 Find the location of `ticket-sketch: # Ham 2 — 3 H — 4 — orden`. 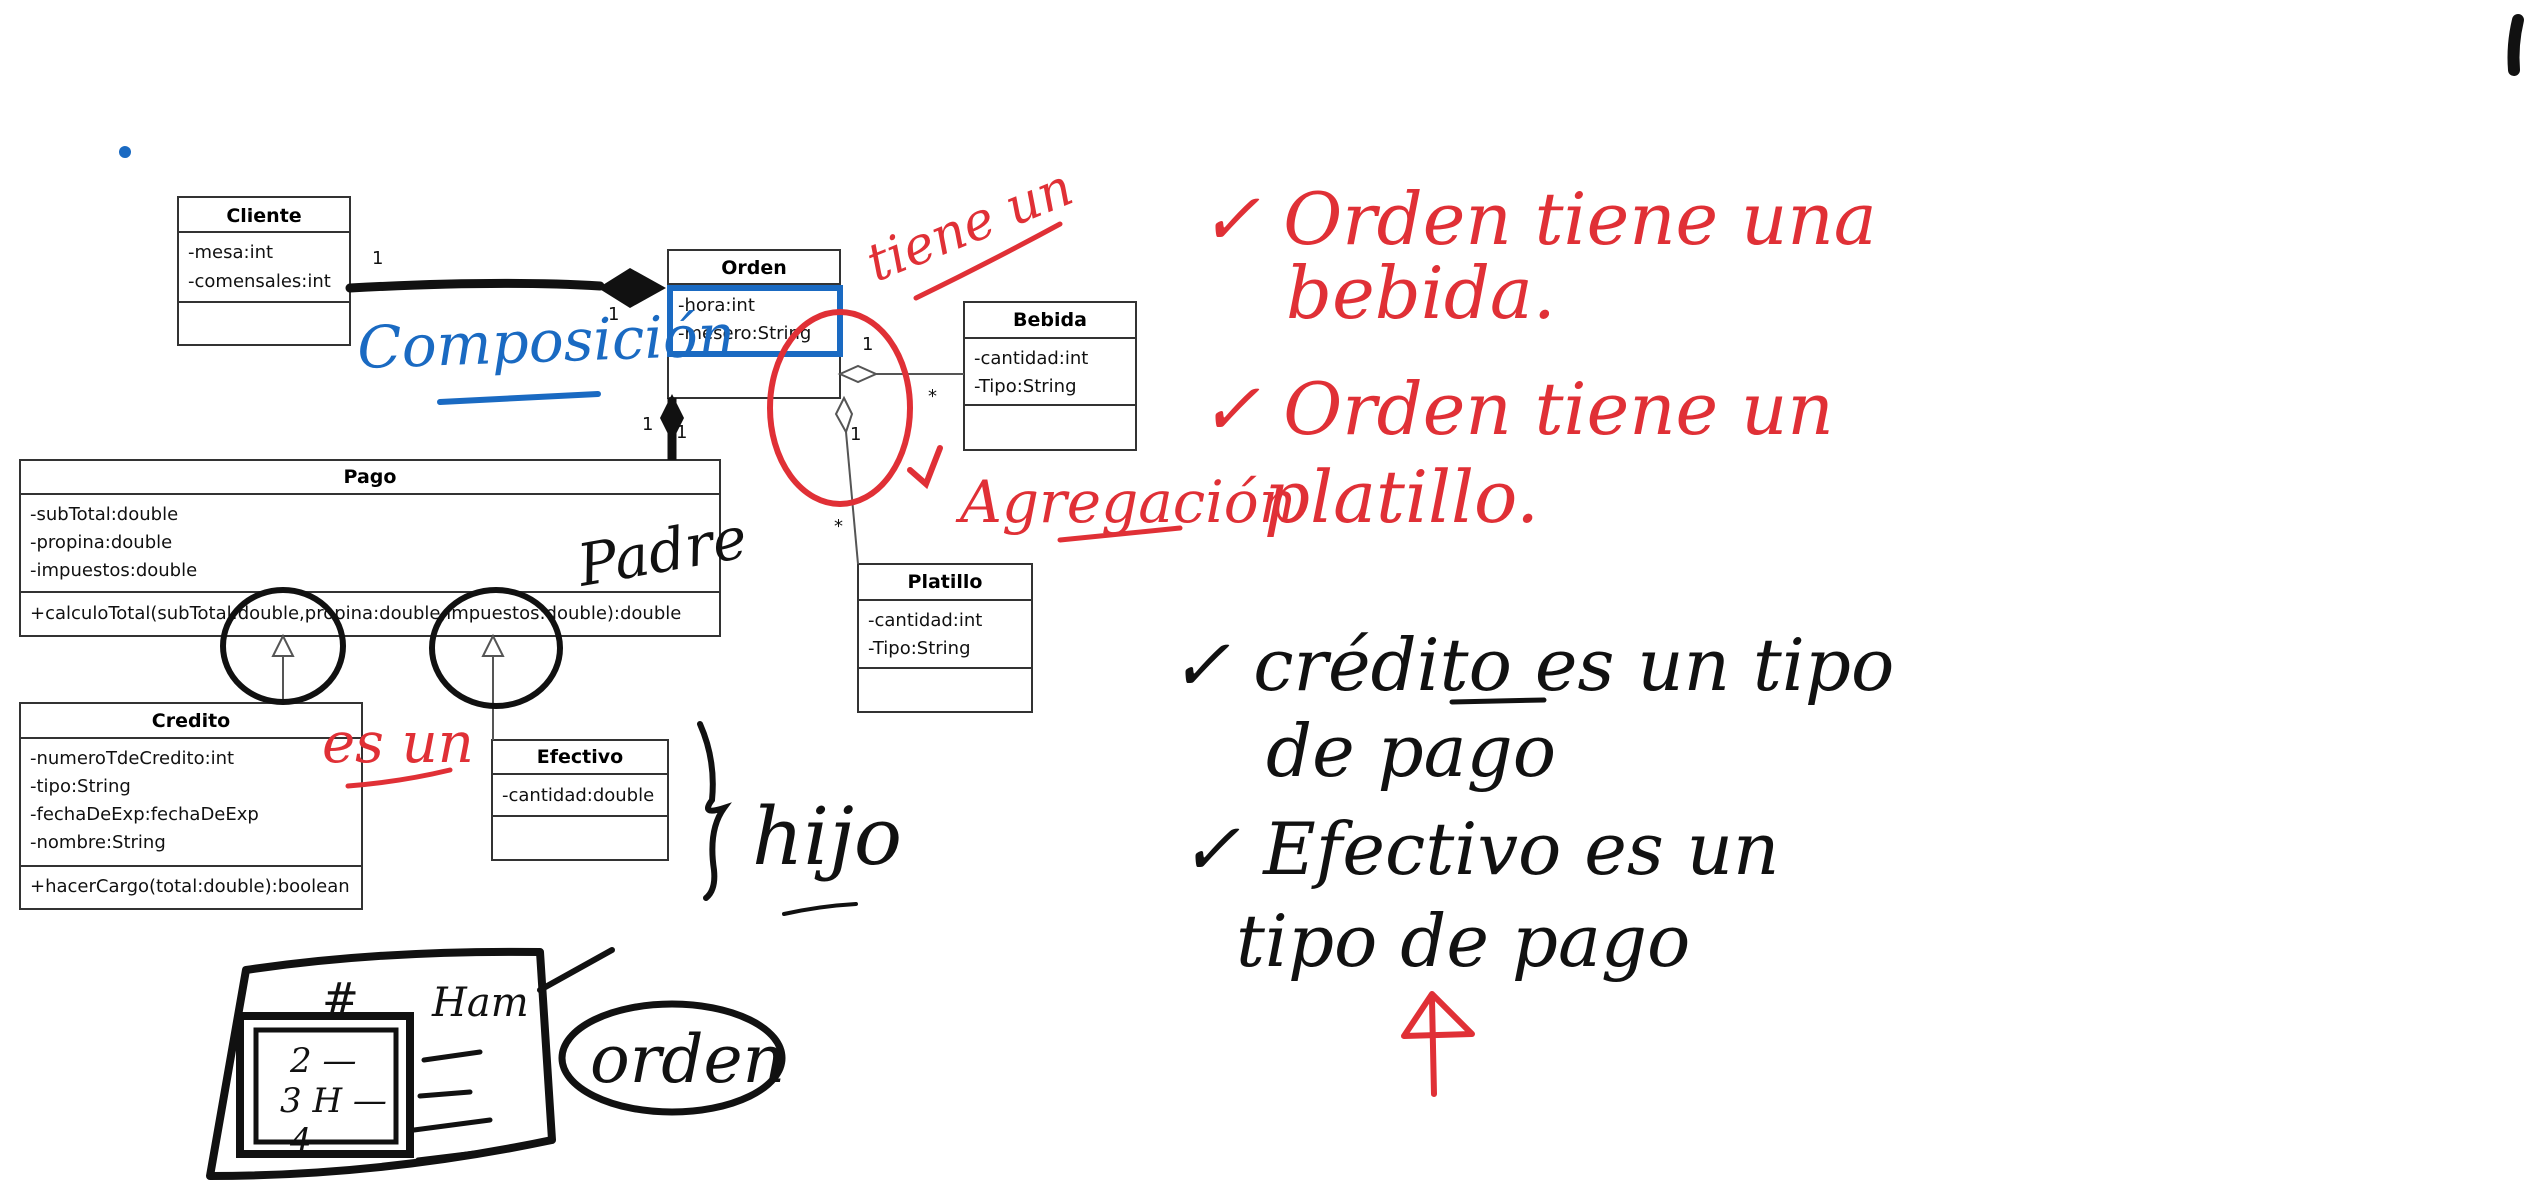

ticket-sketch: # Ham 2 — 3 H — 4 — orden is located at coordinates (496, 1063).